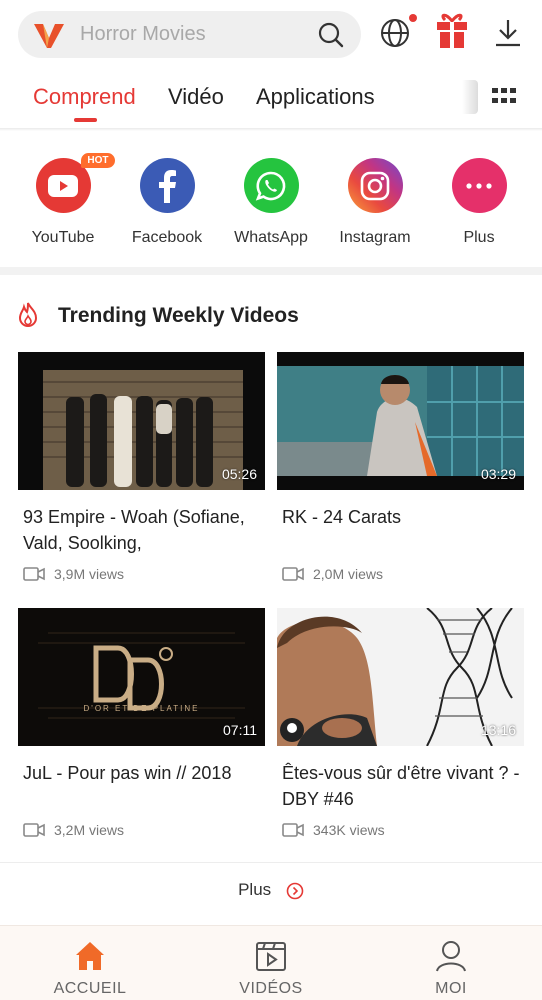  What do you see at coordinates (239, 474) in the screenshot?
I see `video-duration: 05:26` at bounding box center [239, 474].